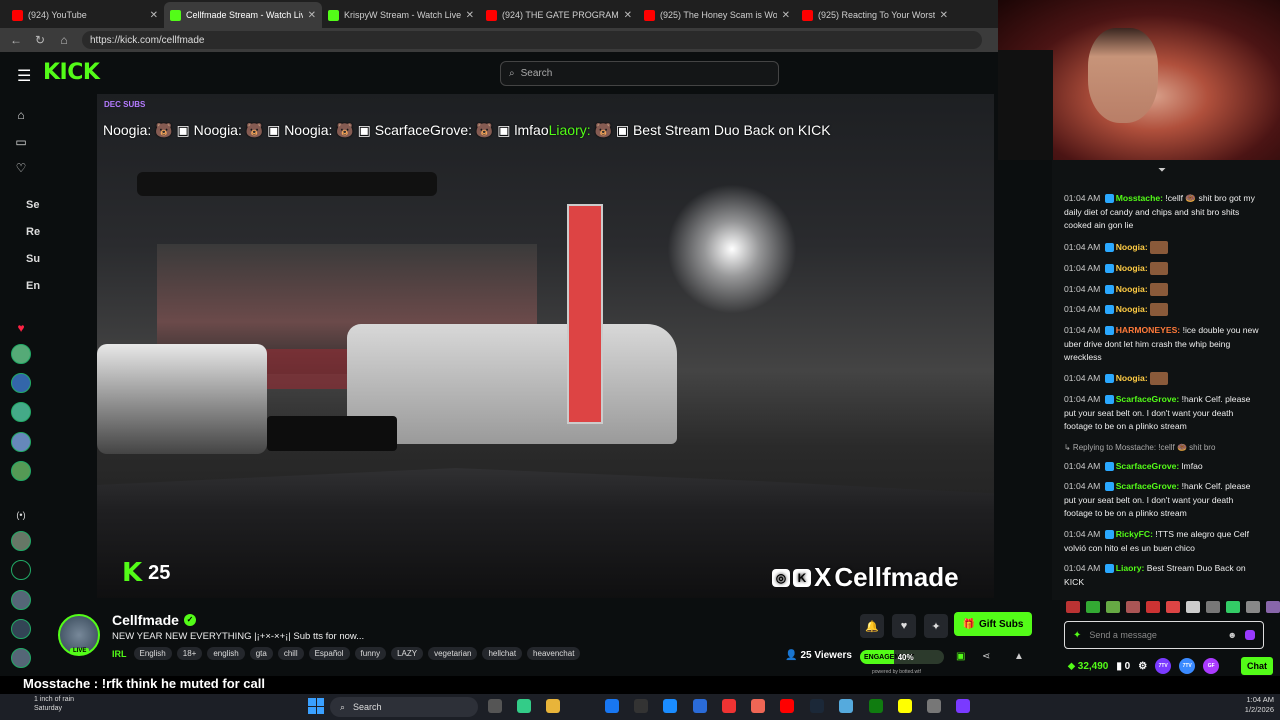 The height and width of the screenshot is (720, 1280). I want to click on tag-chip: English, so click(152, 653).